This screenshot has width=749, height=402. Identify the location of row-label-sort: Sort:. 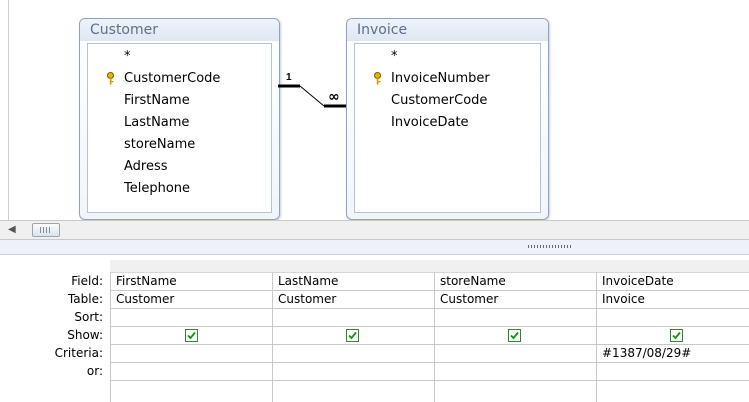
(88, 317).